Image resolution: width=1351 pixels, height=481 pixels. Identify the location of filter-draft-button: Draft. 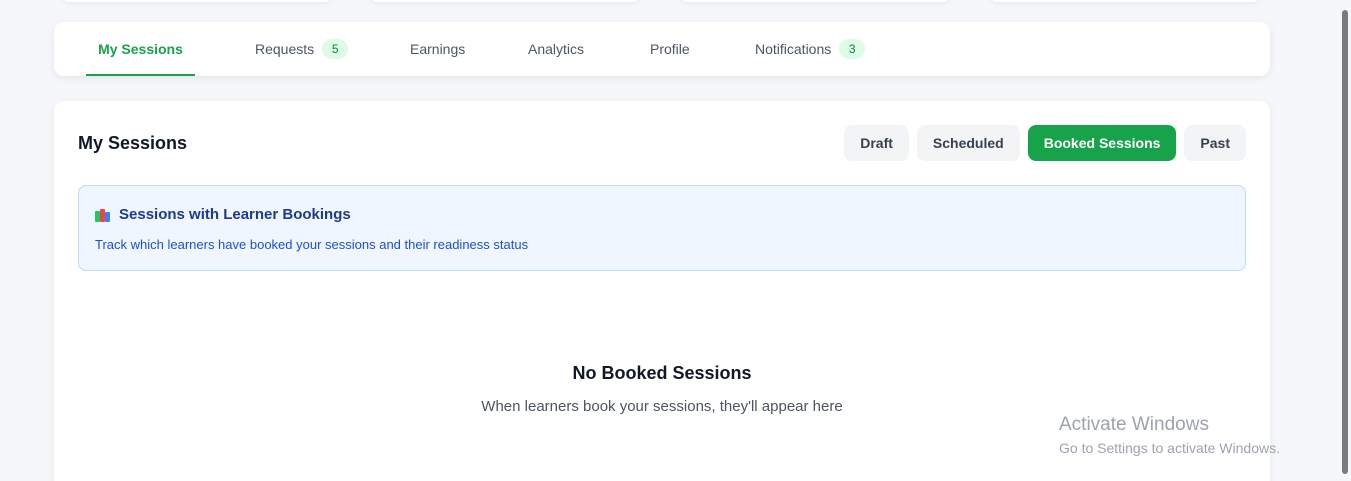
(876, 143).